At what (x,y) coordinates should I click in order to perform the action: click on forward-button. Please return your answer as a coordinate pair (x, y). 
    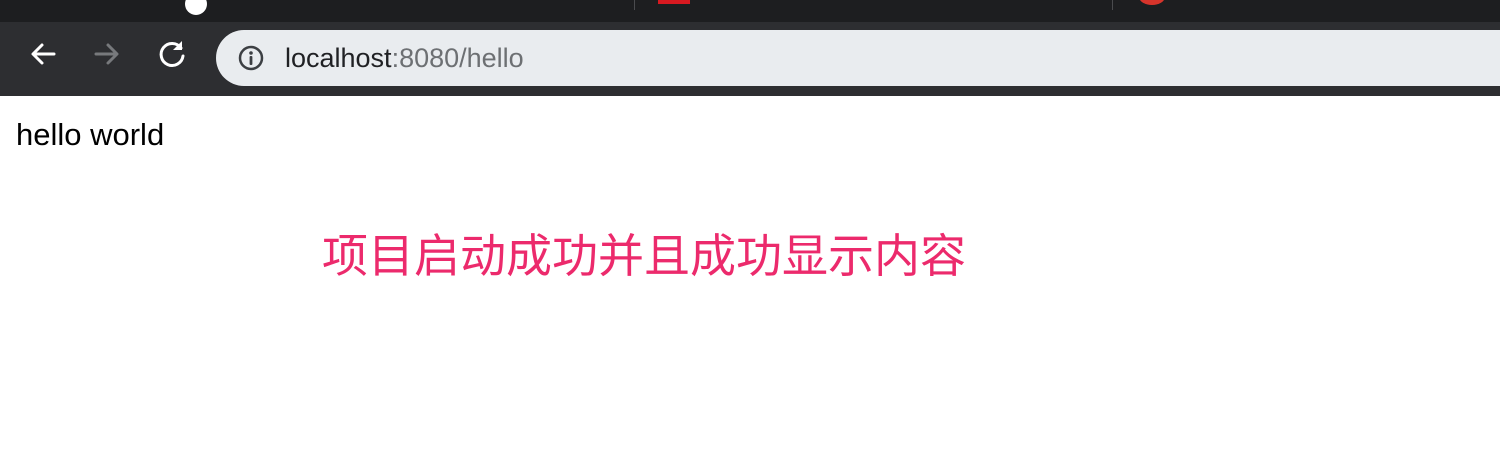
    Looking at the image, I should click on (107, 54).